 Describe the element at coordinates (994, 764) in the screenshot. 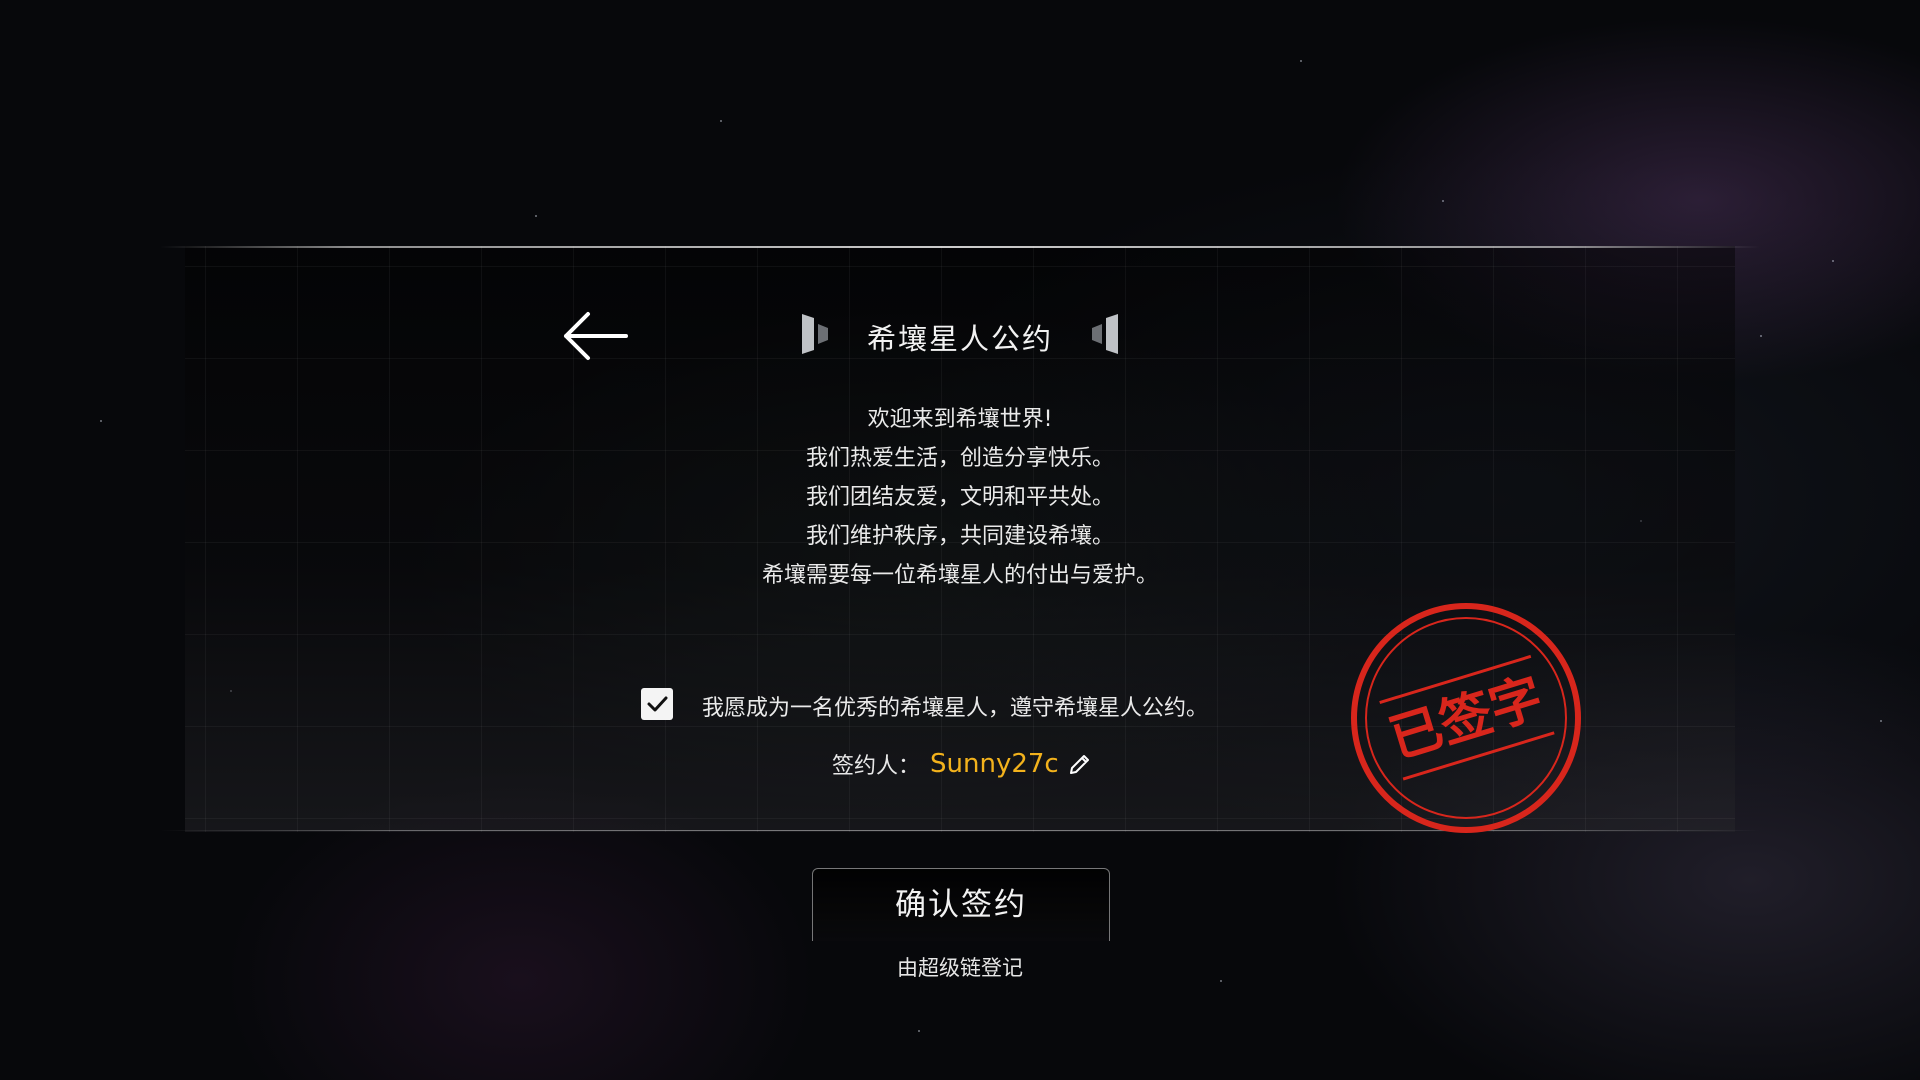

I see `signer-name: Sunny27c` at that location.